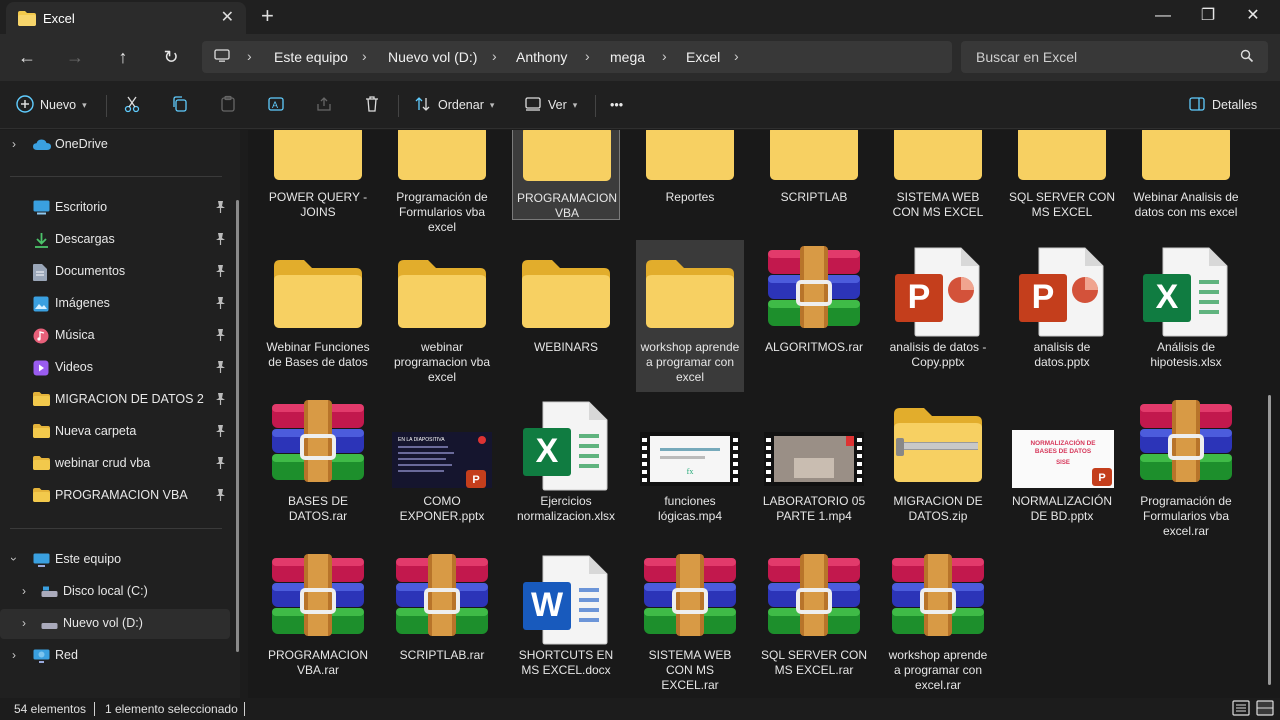 Image resolution: width=1280 pixels, height=720 pixels. Describe the element at coordinates (115, 400) in the screenshot. I see `sidebar-item-migracion-de-datos-2: MIGRACION DE DATOS 2` at that location.